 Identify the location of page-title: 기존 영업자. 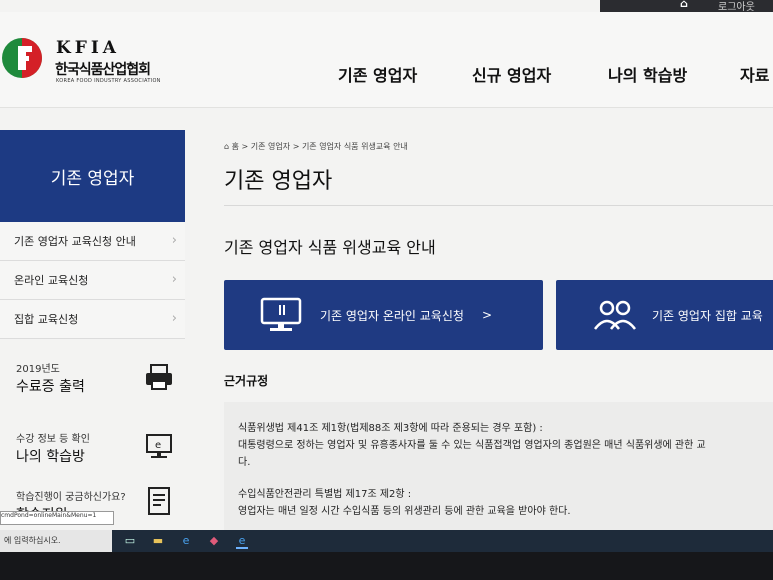
(278, 181).